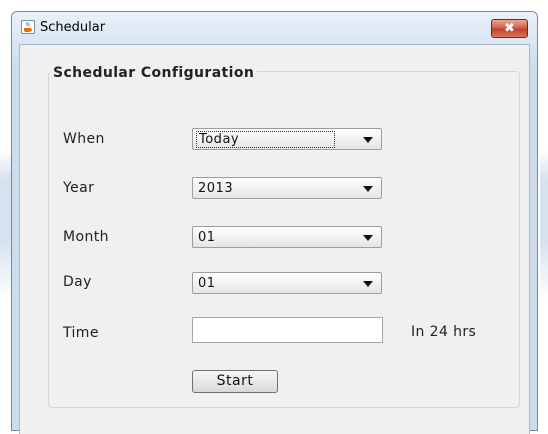 Image resolution: width=548 pixels, height=434 pixels. Describe the element at coordinates (287, 237) in the screenshot. I see `month-dropdown: 01` at that location.